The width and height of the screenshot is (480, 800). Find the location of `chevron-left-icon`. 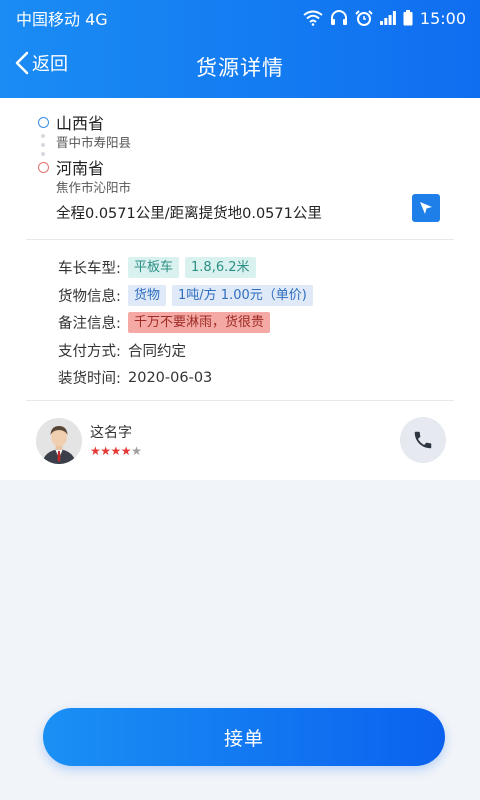

chevron-left-icon is located at coordinates (22, 63).